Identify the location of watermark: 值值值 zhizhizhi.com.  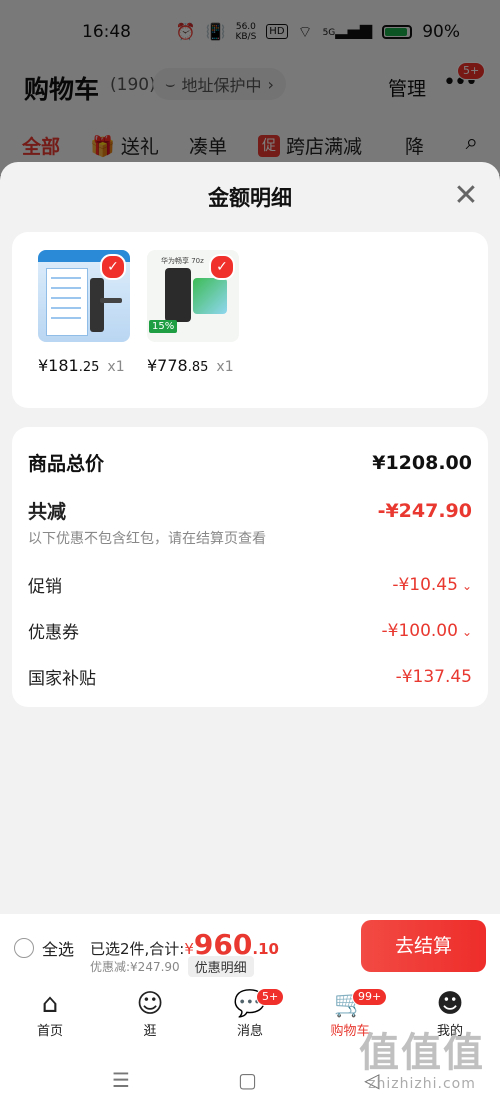
(422, 1061).